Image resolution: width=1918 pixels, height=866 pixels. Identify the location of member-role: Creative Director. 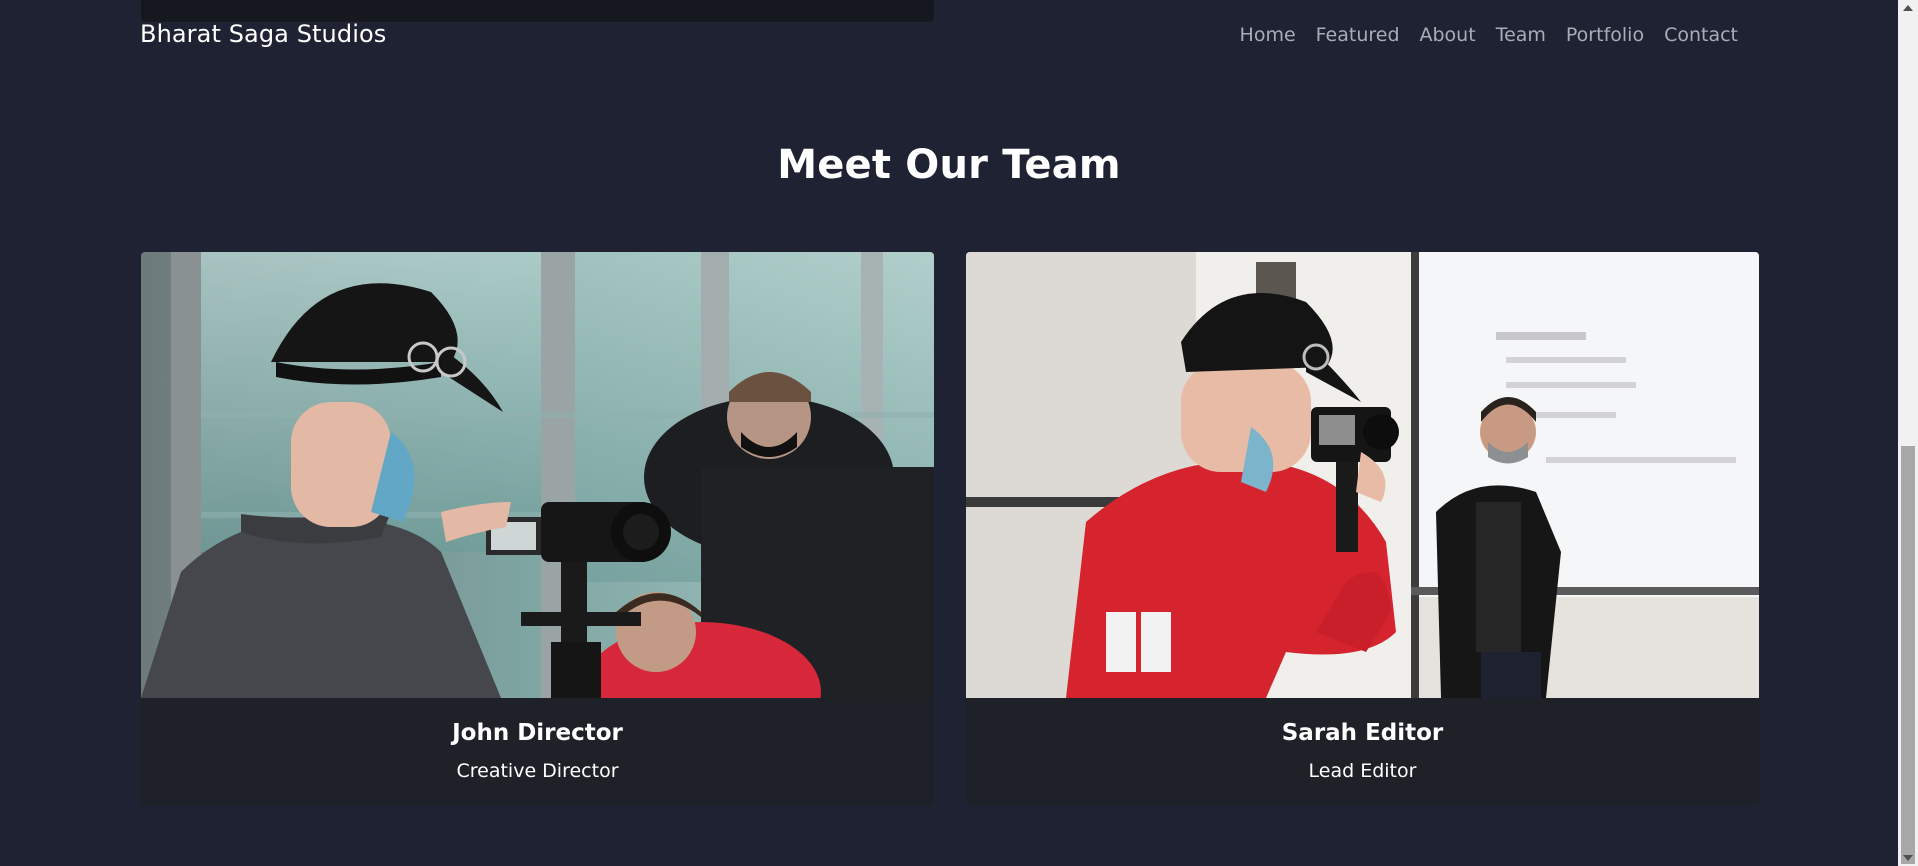
(537, 771).